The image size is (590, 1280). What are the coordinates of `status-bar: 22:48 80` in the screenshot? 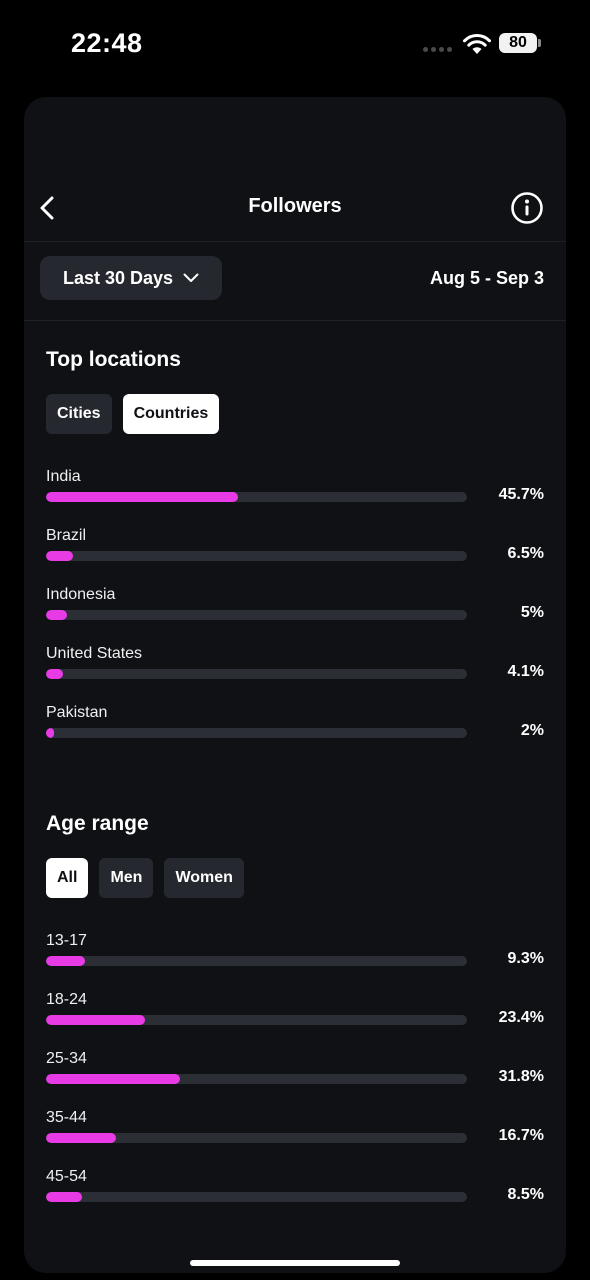 It's located at (295, 45).